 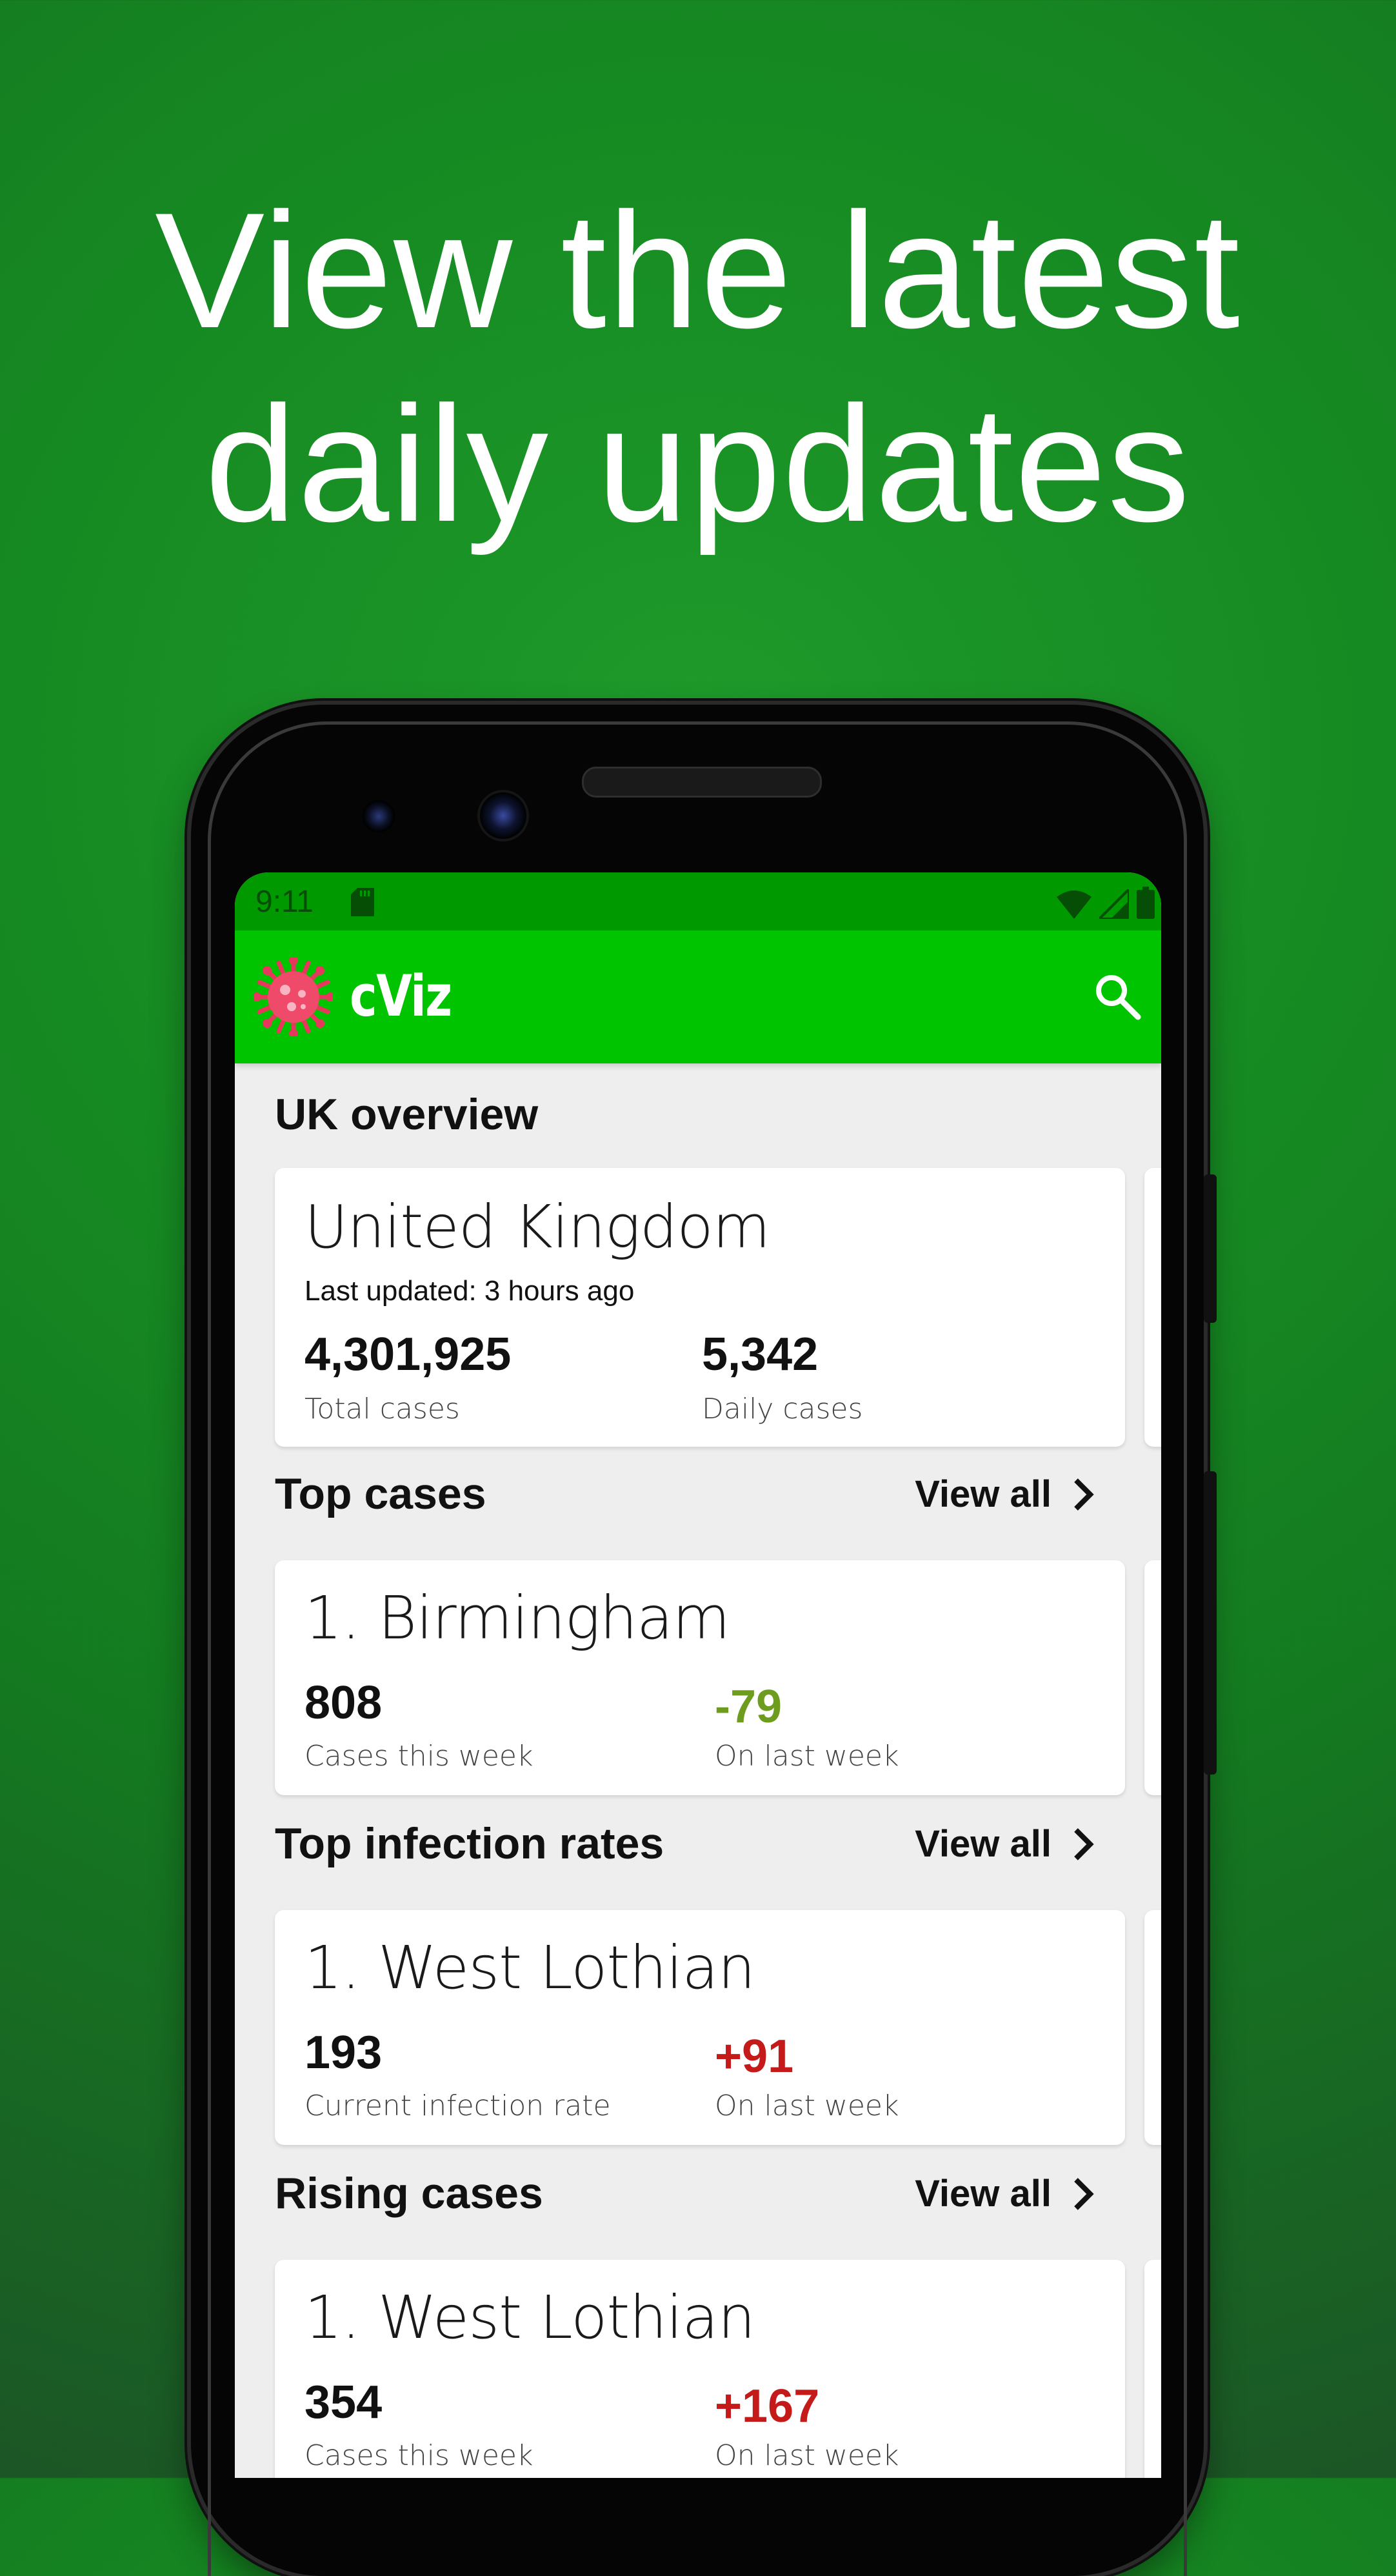 I want to click on top-cases-place: 1. Birmingham, so click(x=517, y=1618).